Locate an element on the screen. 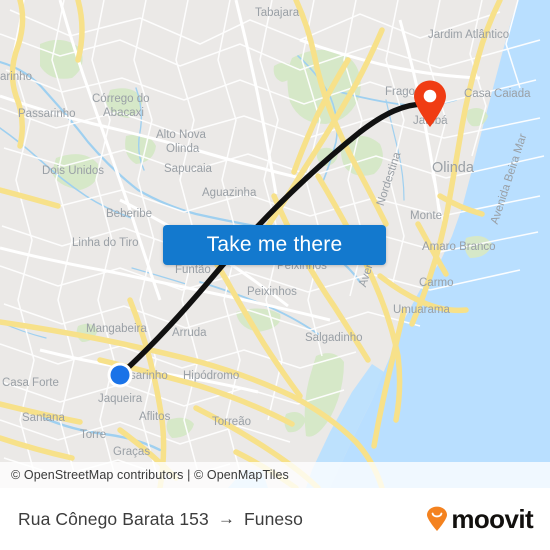 The image size is (550, 550). trip-summary: Rua Cônego Barata 153 → Funeso is located at coordinates (160, 519).